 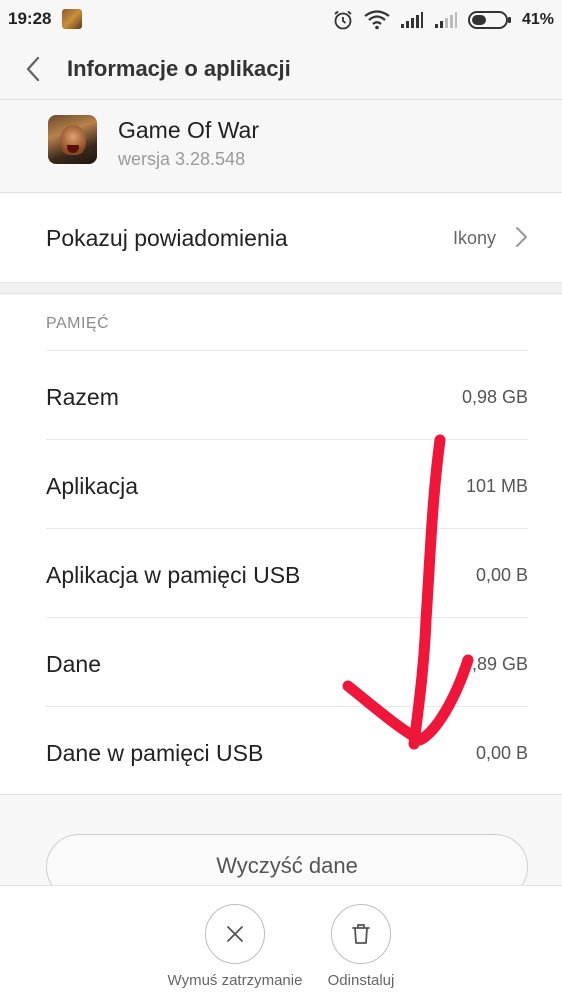 I want to click on storage-row-data: Dane 0,89 GB, so click(x=287, y=661).